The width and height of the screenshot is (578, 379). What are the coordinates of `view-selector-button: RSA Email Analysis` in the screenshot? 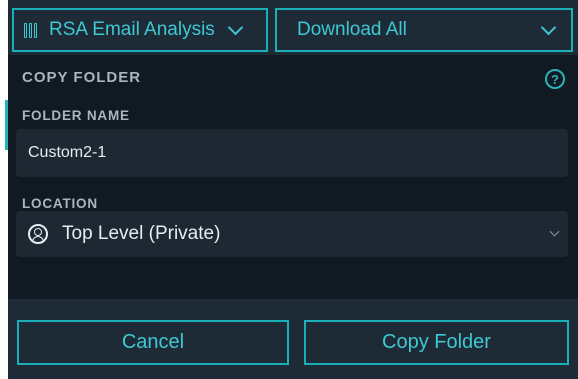 It's located at (140, 30).